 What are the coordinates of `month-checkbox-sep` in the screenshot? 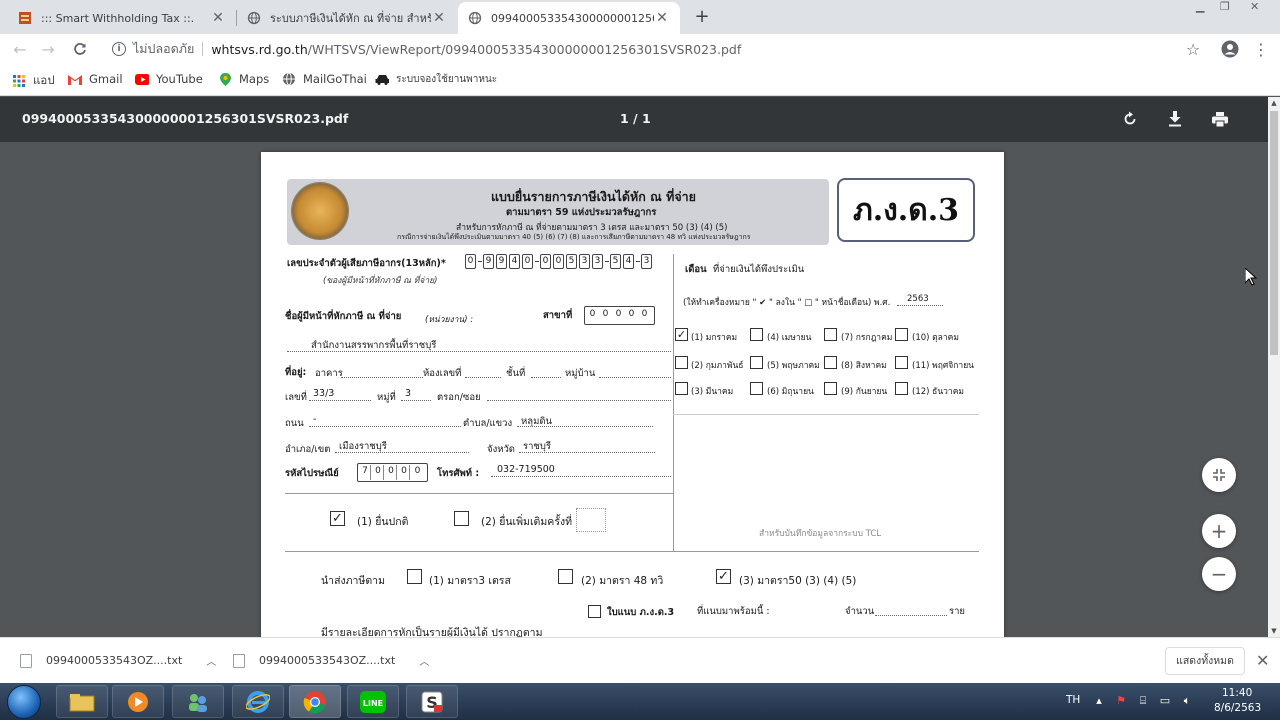 It's located at (830, 388).